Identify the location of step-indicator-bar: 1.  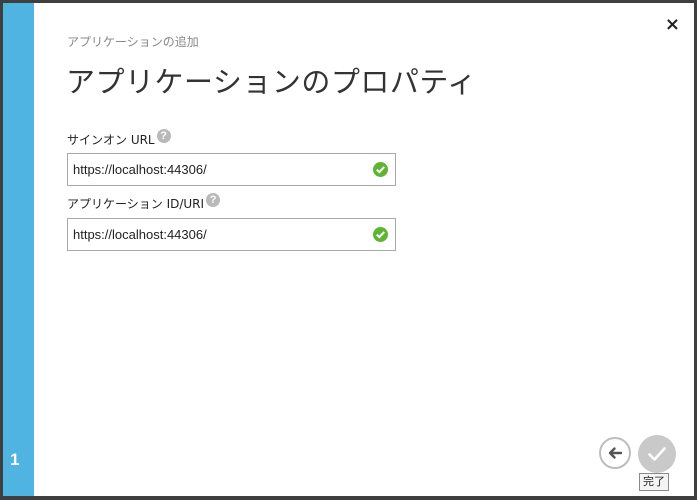
(18, 249).